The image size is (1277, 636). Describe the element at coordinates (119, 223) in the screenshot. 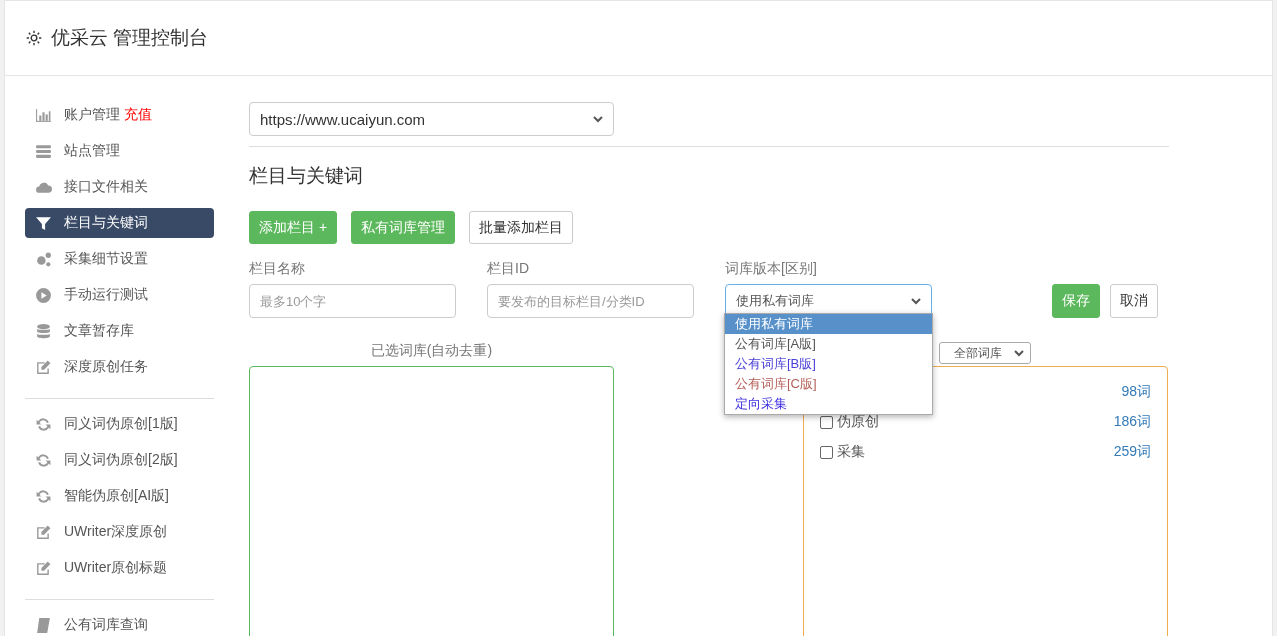

I see `sidebar-item: 栏目与关键词` at that location.